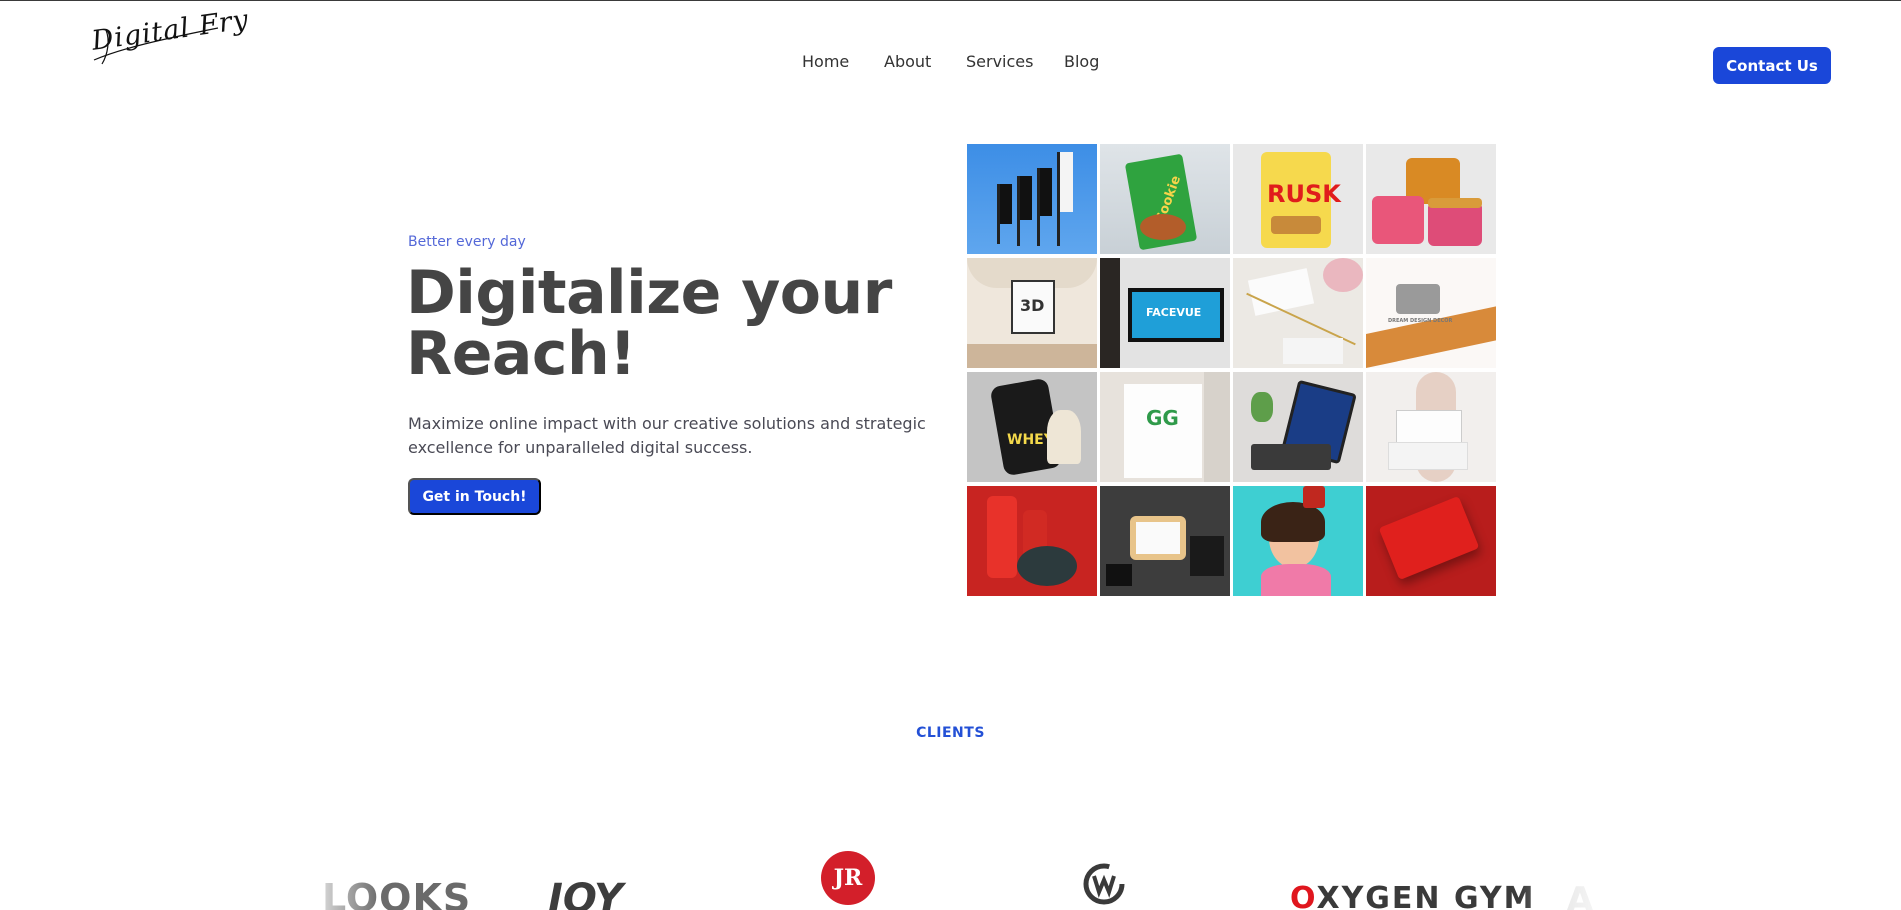 This screenshot has height=910, width=1901. What do you see at coordinates (1772, 65) in the screenshot?
I see `contact-us-button: Contact Us` at bounding box center [1772, 65].